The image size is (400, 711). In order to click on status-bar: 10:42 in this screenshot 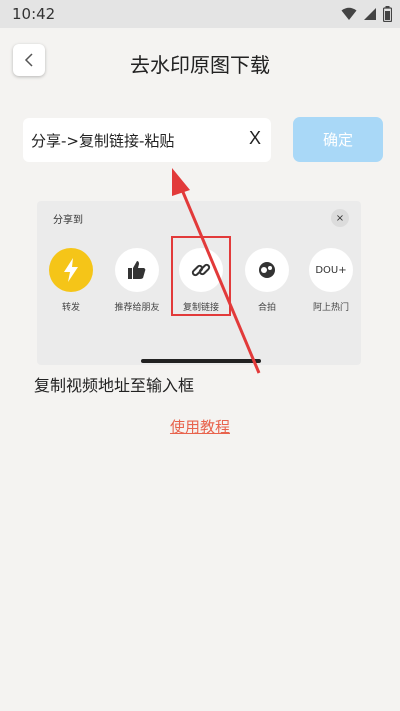, I will do `click(200, 14)`.